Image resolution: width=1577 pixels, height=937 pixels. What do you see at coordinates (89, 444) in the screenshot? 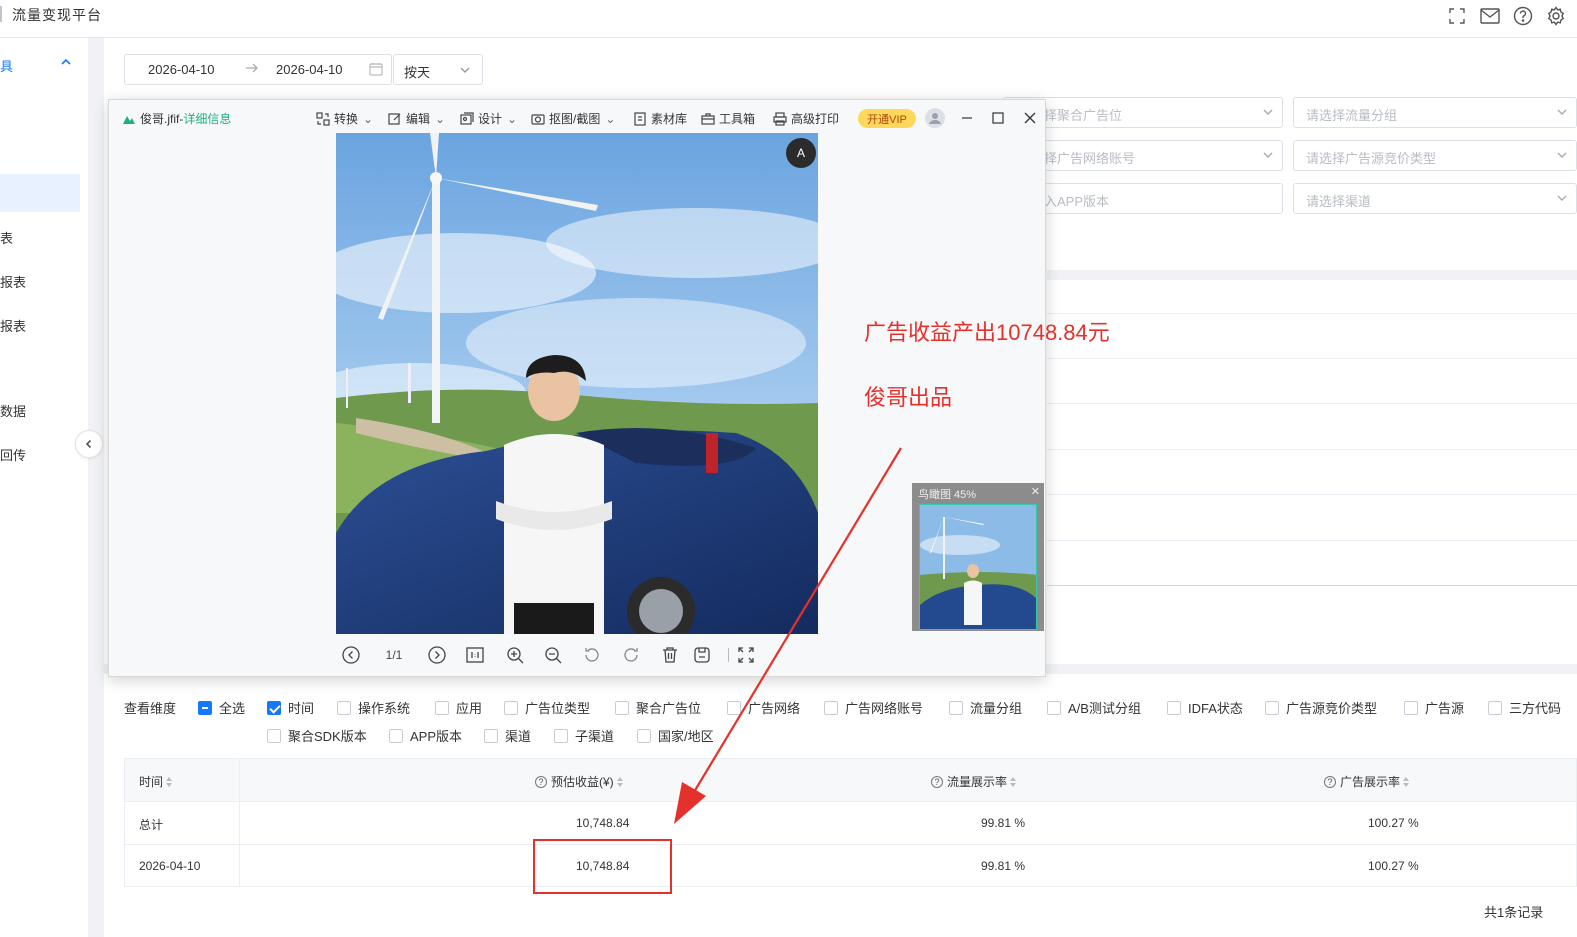
I see `collapse-sidebar-button` at bounding box center [89, 444].